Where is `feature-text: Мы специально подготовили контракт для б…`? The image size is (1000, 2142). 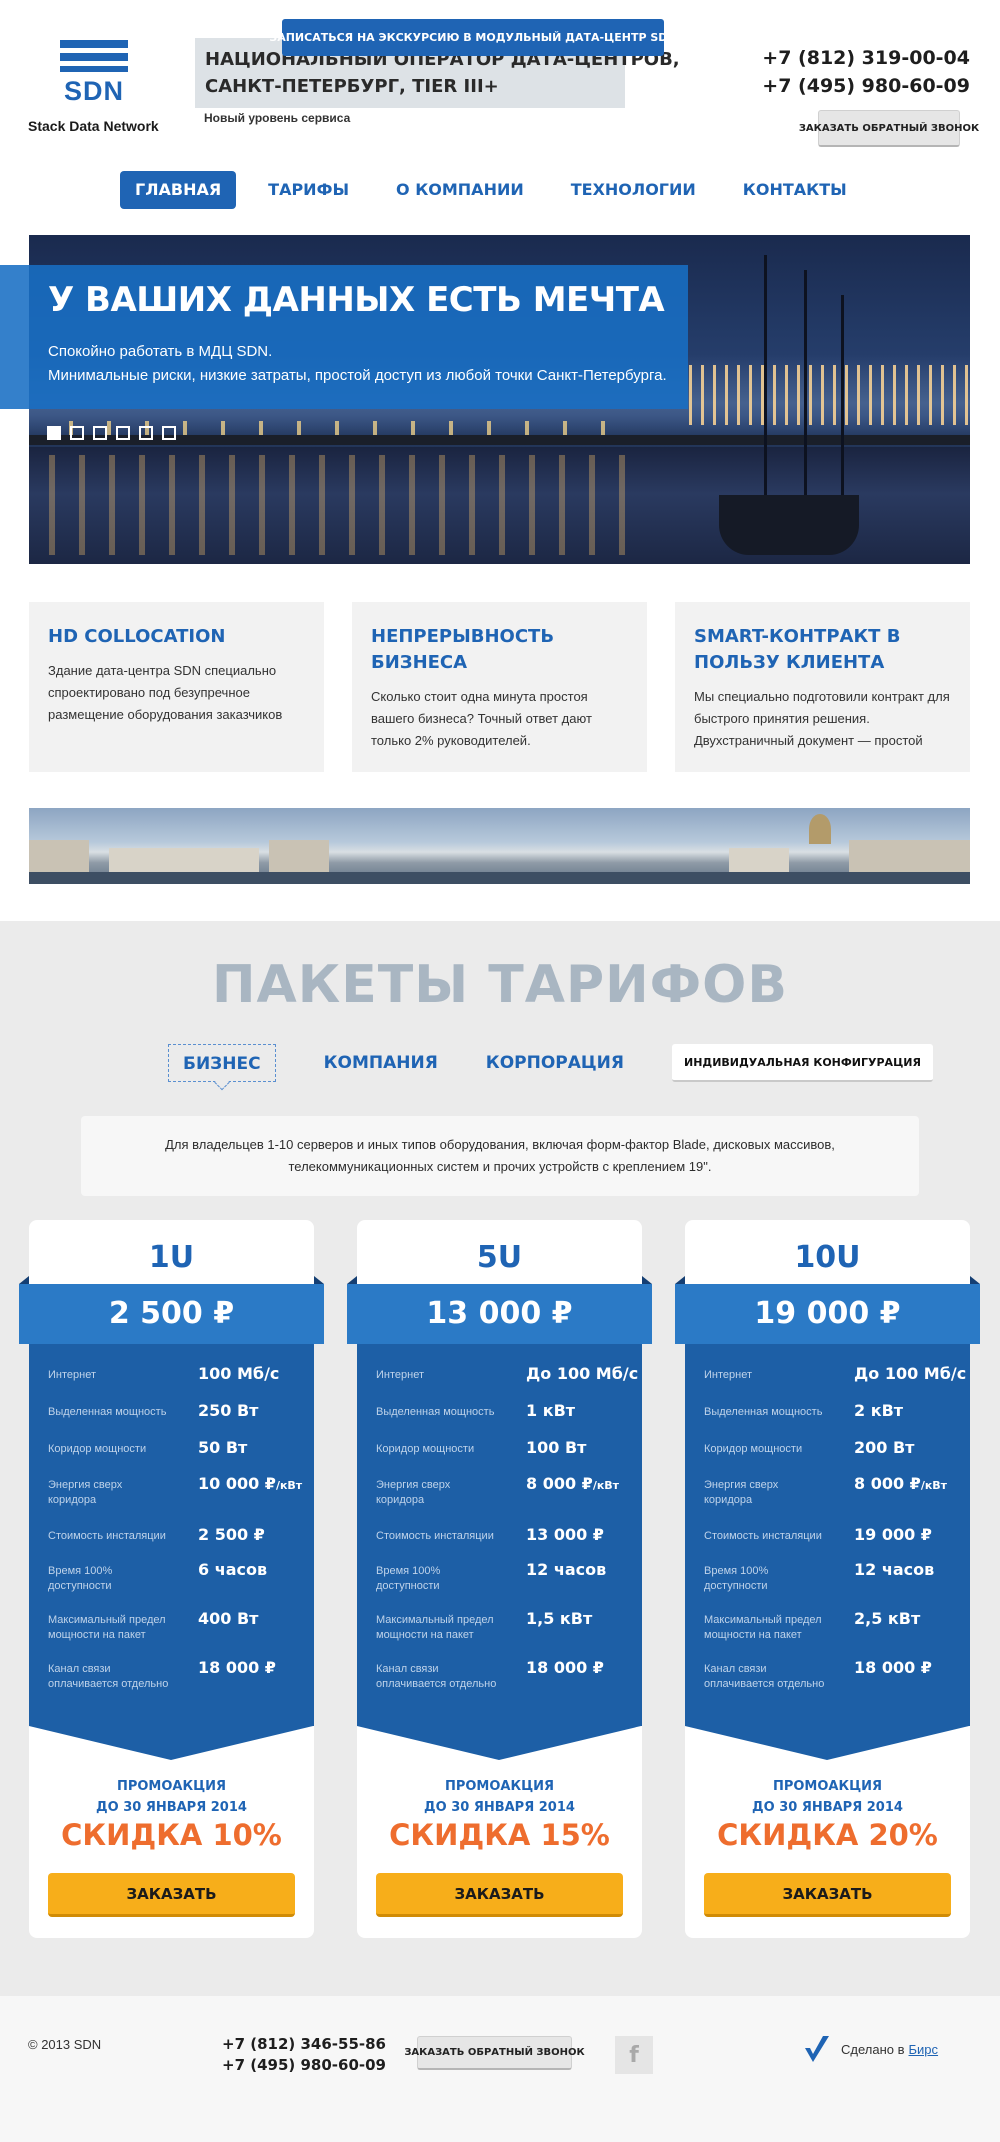
feature-text: Мы специально подготовили контракт для б… is located at coordinates (822, 718).